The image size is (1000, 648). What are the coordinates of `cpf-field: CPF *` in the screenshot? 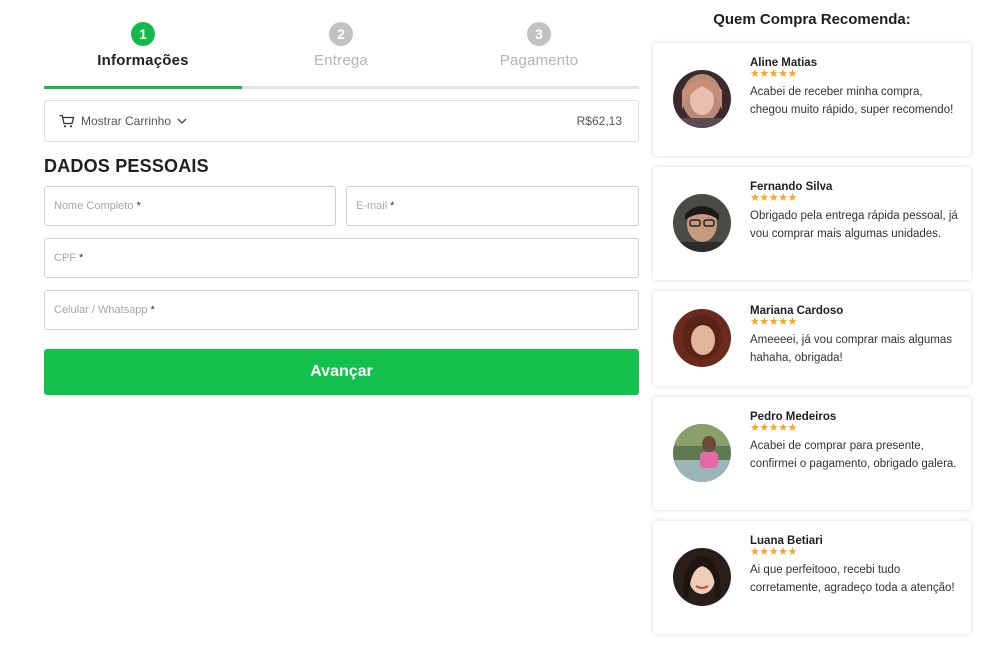 It's located at (341, 258).